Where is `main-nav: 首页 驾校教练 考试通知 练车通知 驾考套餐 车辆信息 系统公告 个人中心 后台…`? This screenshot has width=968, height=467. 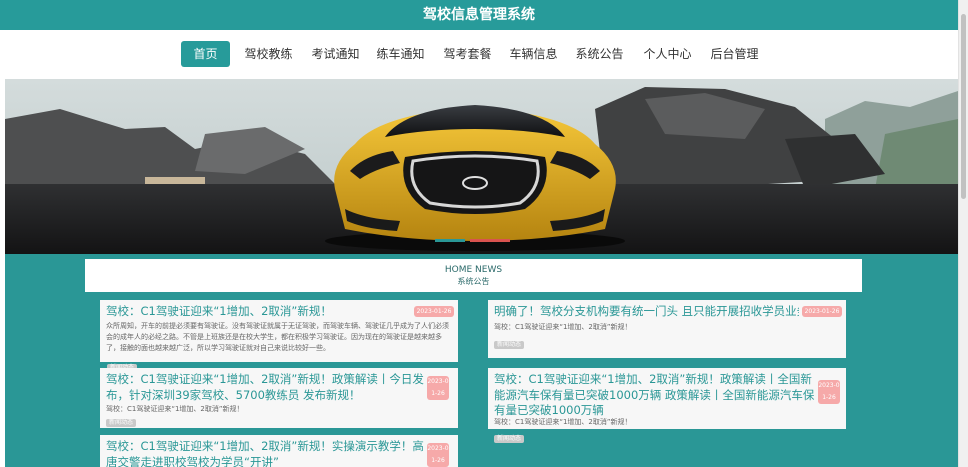
main-nav: 首页 驾校教练 考试通知 练车通知 驾考套餐 车辆信息 系统公告 个人中心 后台… is located at coordinates (479, 54).